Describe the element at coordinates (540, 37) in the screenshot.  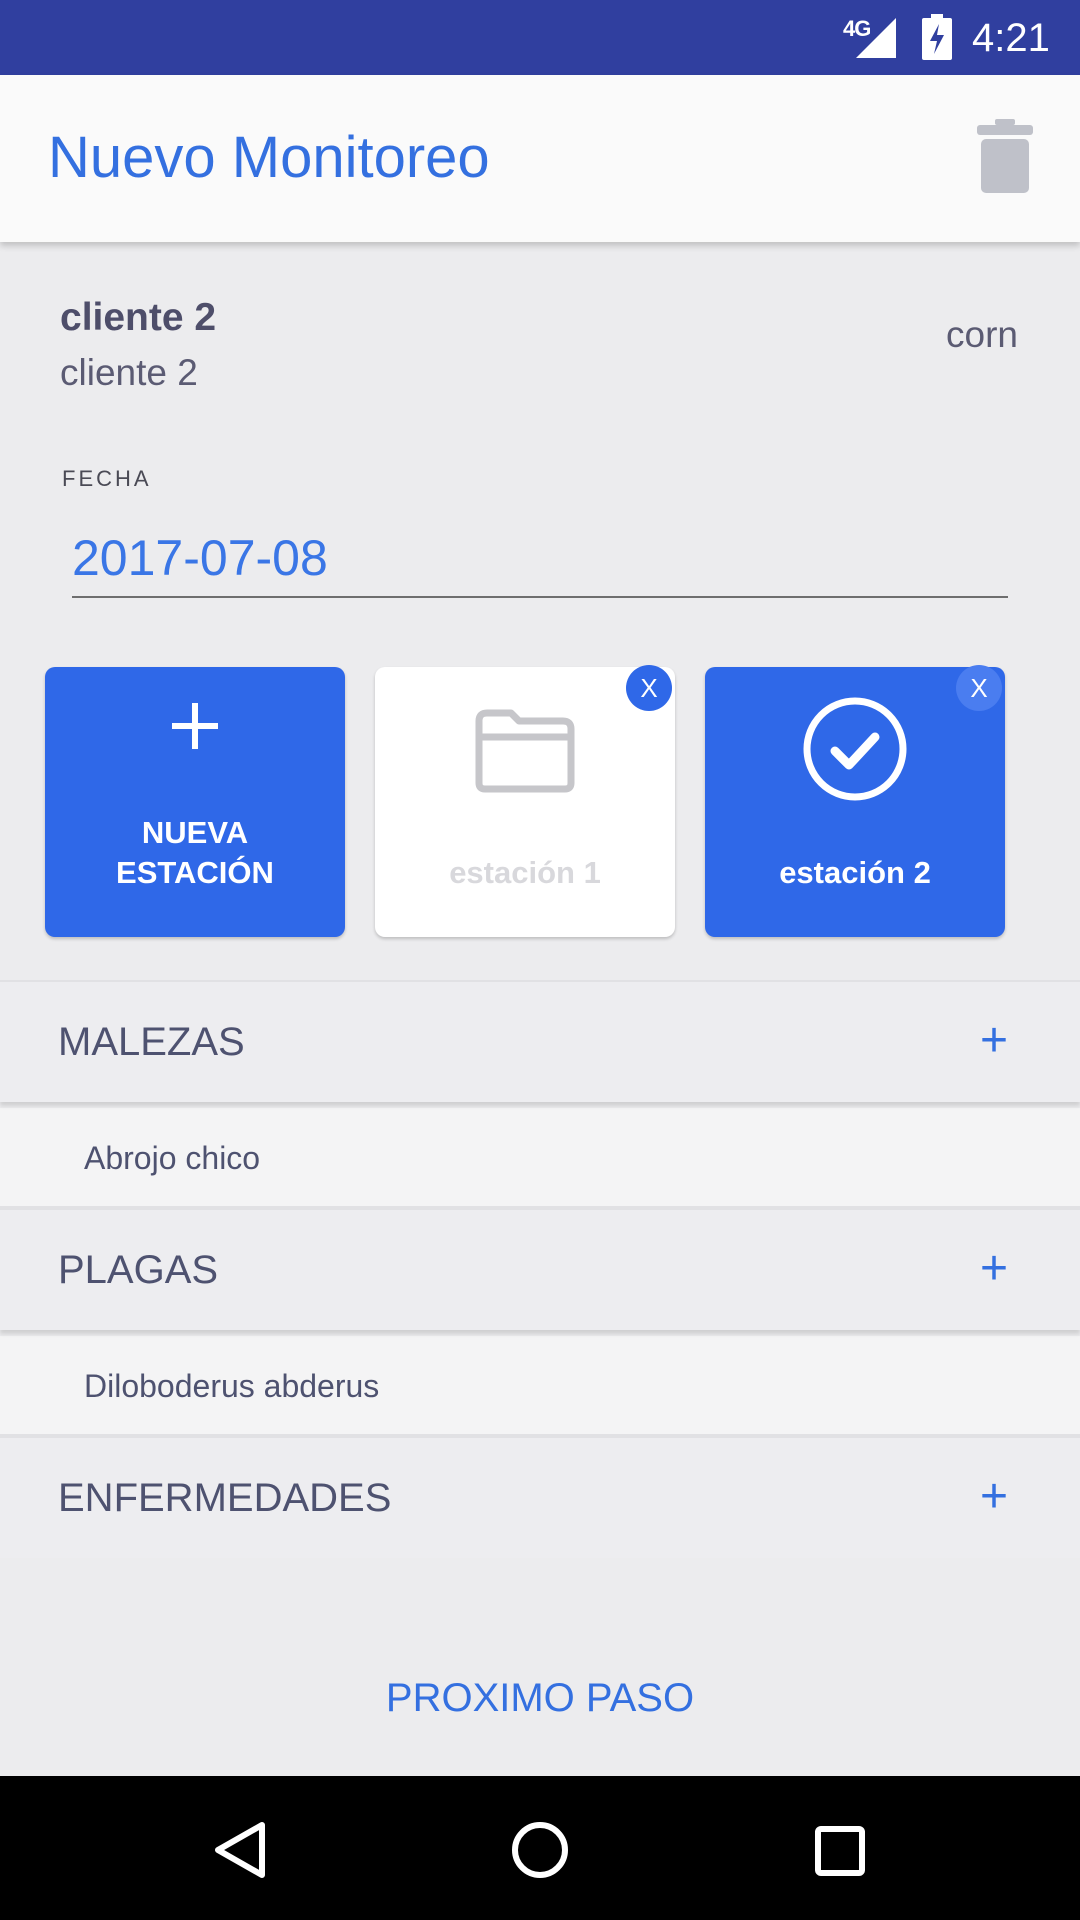
I see `status-bar: 4G 4:21` at that location.